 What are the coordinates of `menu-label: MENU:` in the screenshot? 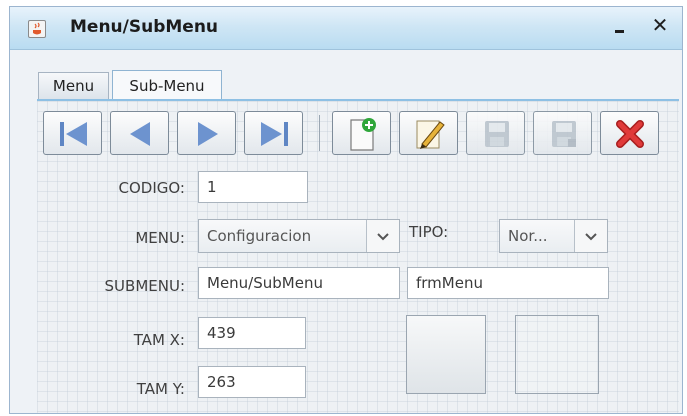 It's located at (160, 238).